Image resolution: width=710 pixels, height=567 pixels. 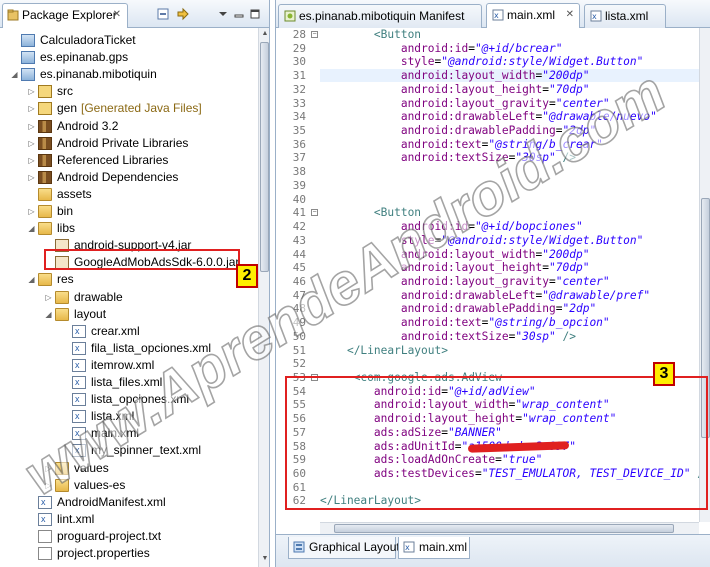 I want to click on code-line: android:id="@+id/bopciones", so click(x=451, y=226).